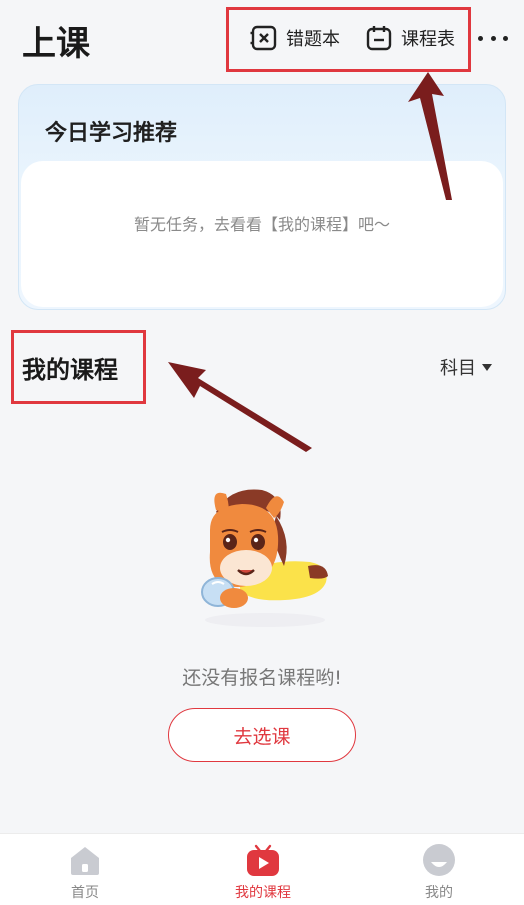 The height and width of the screenshot is (905, 524). What do you see at coordinates (261, 224) in the screenshot?
I see `recommendation-empty-message: 暂无任务，去看看【我的课程】吧～` at bounding box center [261, 224].